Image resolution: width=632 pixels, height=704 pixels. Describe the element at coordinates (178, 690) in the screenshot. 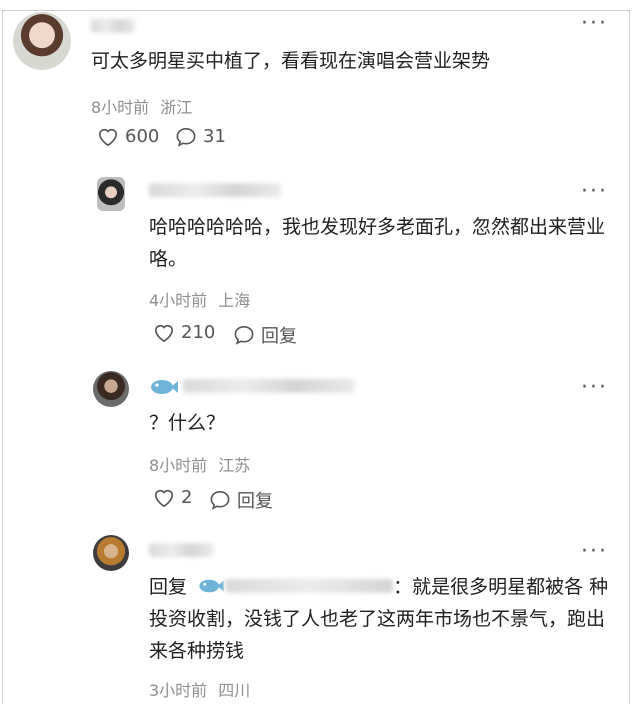

I see `reply-time: 3小时前` at that location.